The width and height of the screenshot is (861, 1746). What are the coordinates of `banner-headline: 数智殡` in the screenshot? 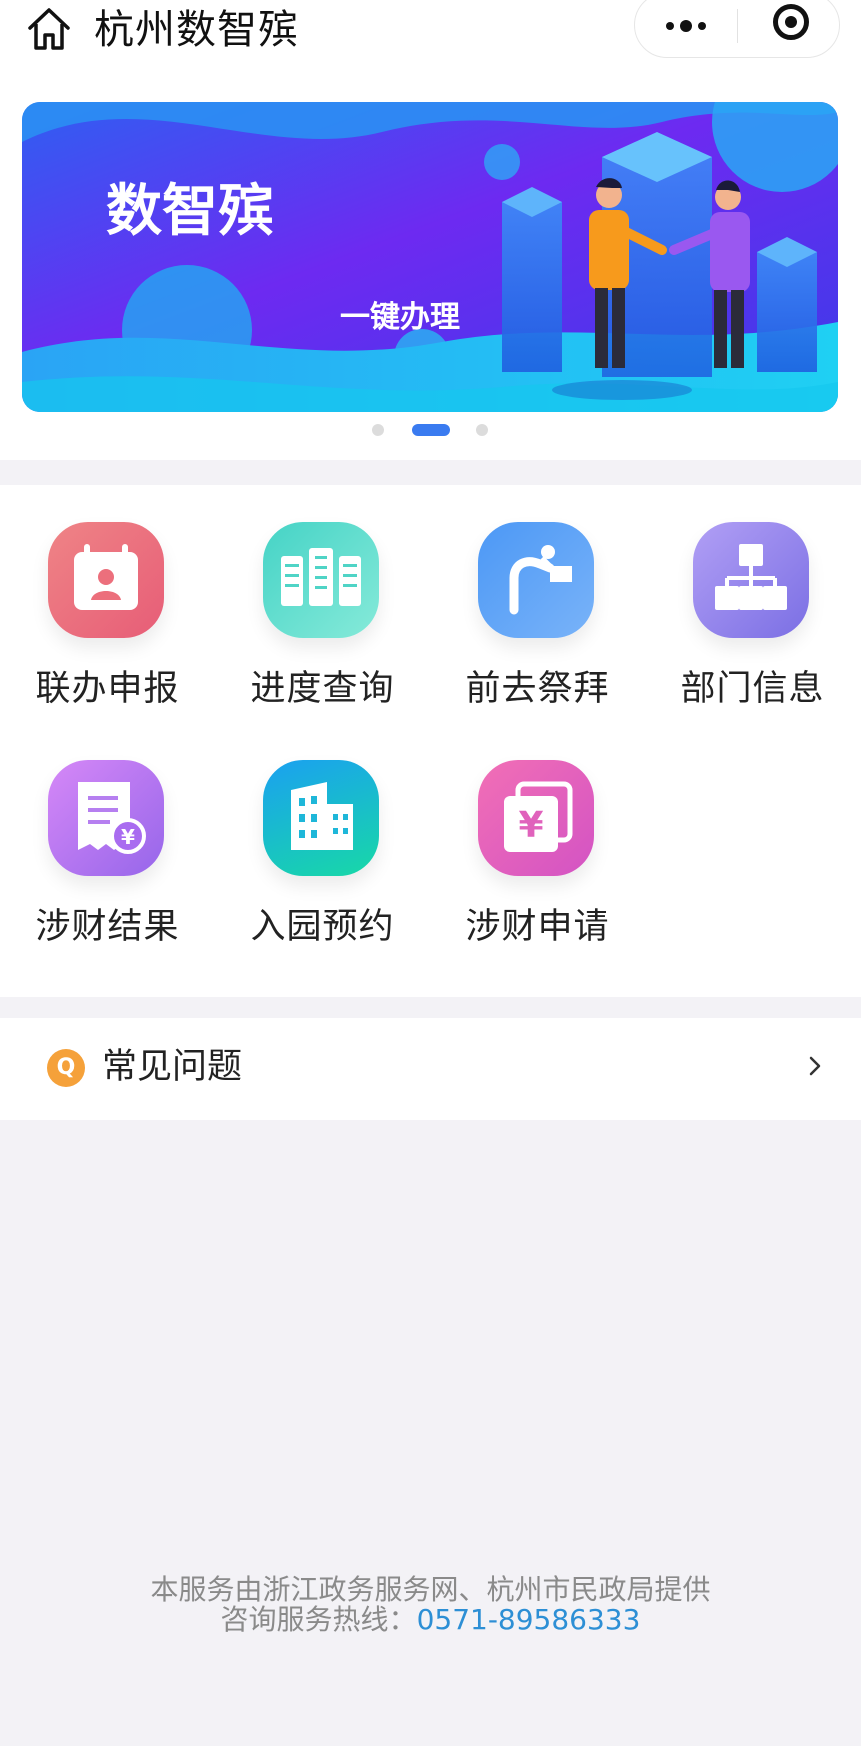 It's located at (190, 211).